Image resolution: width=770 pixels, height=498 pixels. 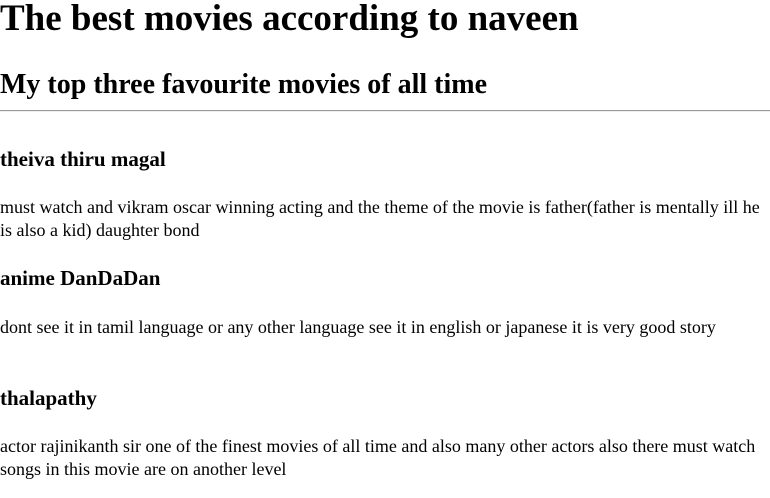 What do you see at coordinates (48, 398) in the screenshot?
I see `movie-title-3: thalapathy` at bounding box center [48, 398].